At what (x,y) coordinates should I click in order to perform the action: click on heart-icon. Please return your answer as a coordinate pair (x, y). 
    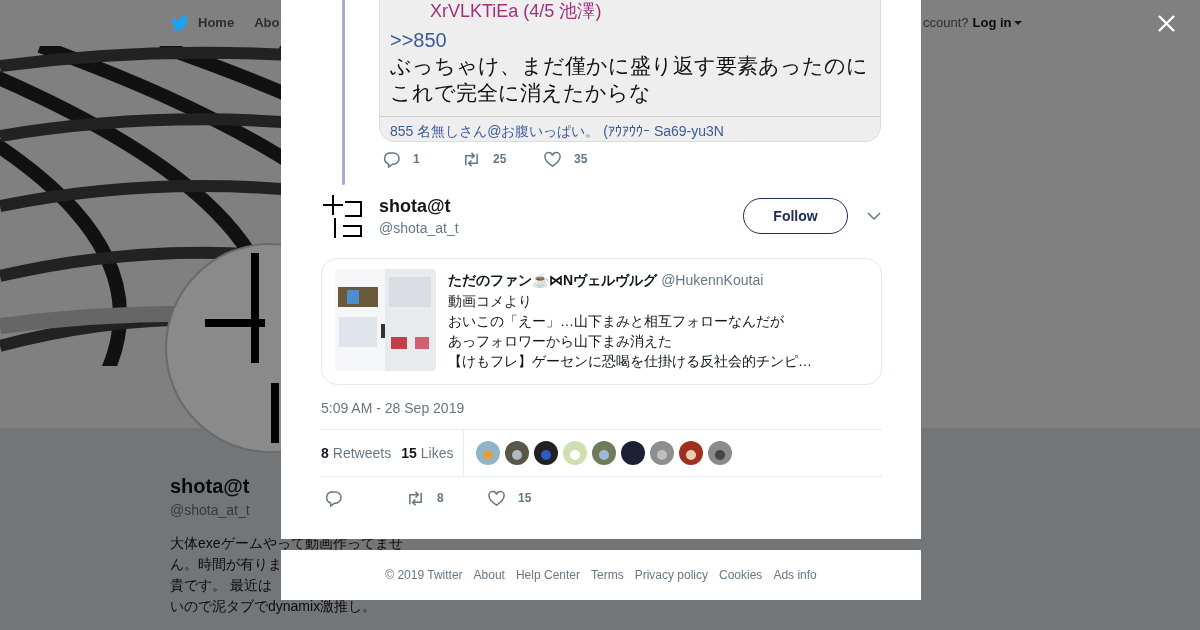
    Looking at the image, I should click on (496, 498).